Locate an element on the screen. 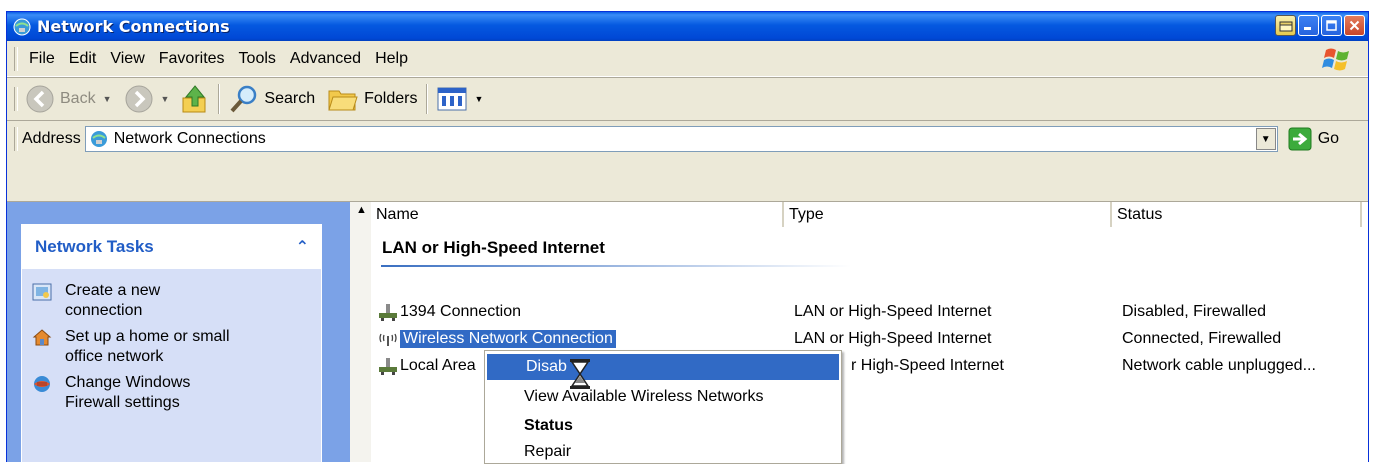 This screenshot has width=1375, height=464. task-label-line: connection is located at coordinates (104, 310).